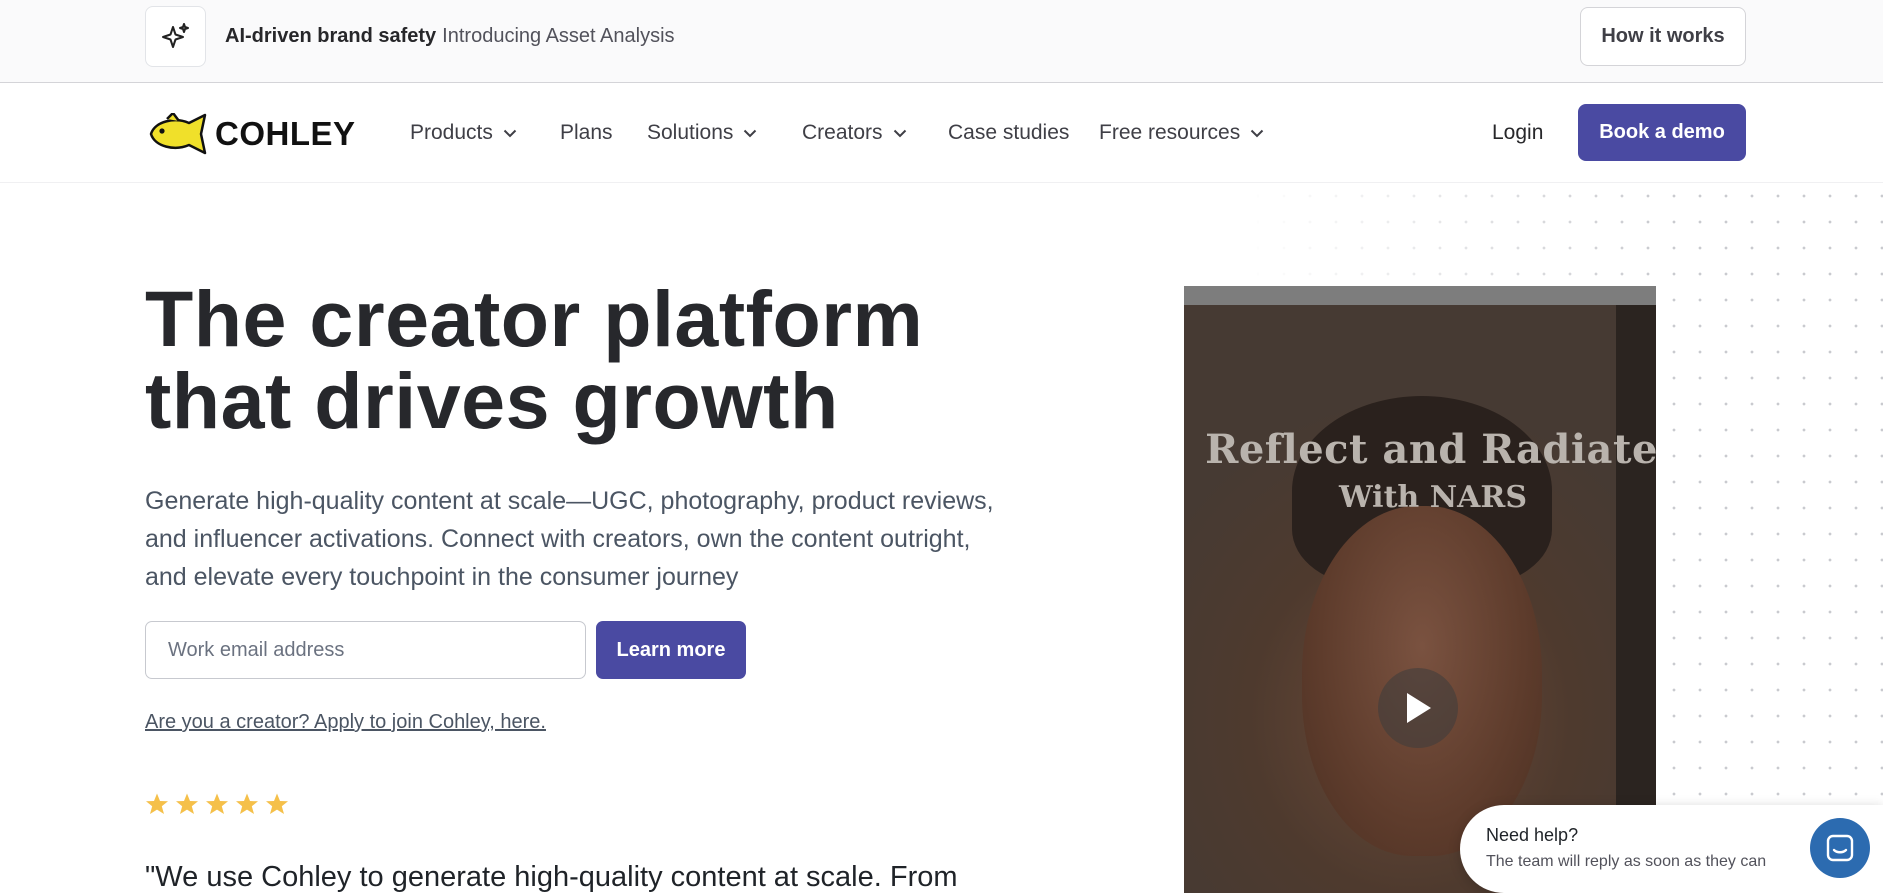 This screenshot has height=893, width=1883. Describe the element at coordinates (690, 132) in the screenshot. I see `nav-solutions-label: Solutions` at that location.